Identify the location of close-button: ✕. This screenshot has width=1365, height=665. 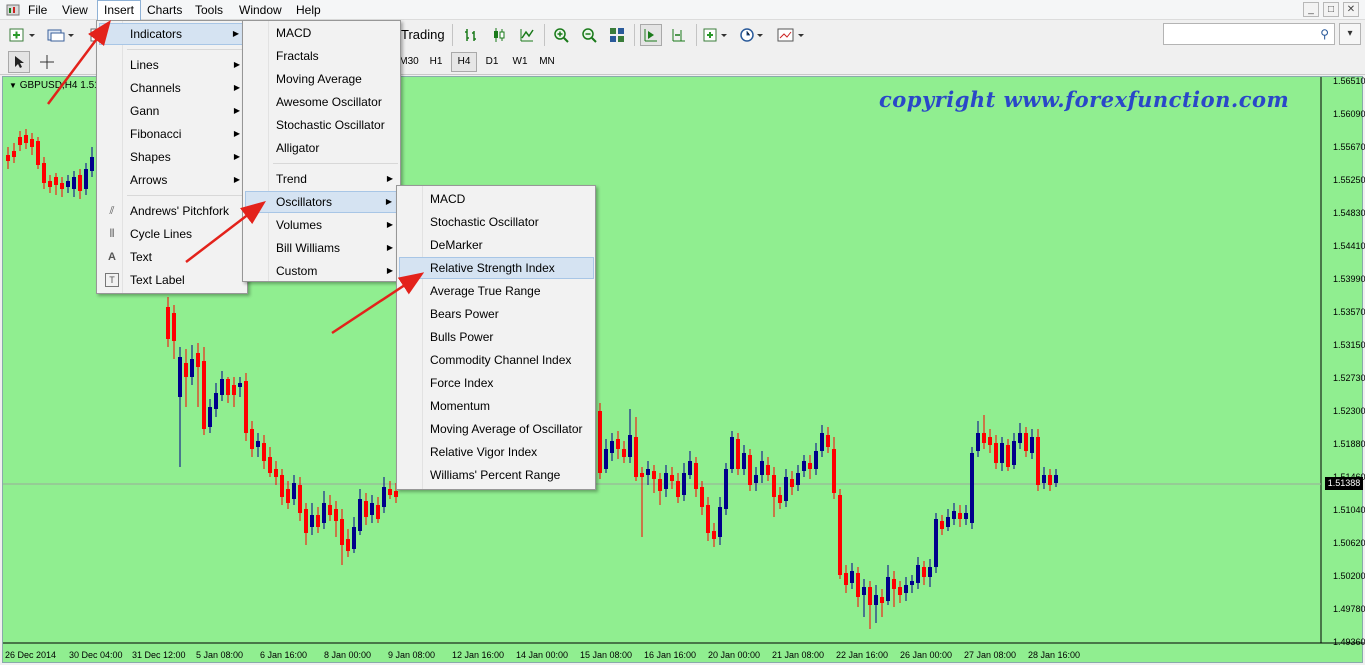
(1351, 9).